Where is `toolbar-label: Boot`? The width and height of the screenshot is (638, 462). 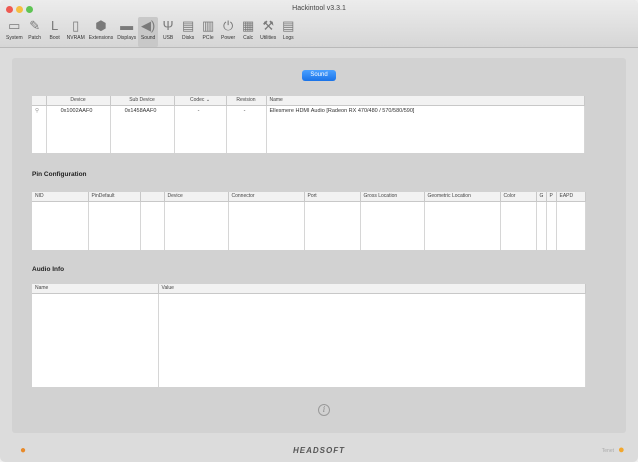 toolbar-label: Boot is located at coordinates (54, 38).